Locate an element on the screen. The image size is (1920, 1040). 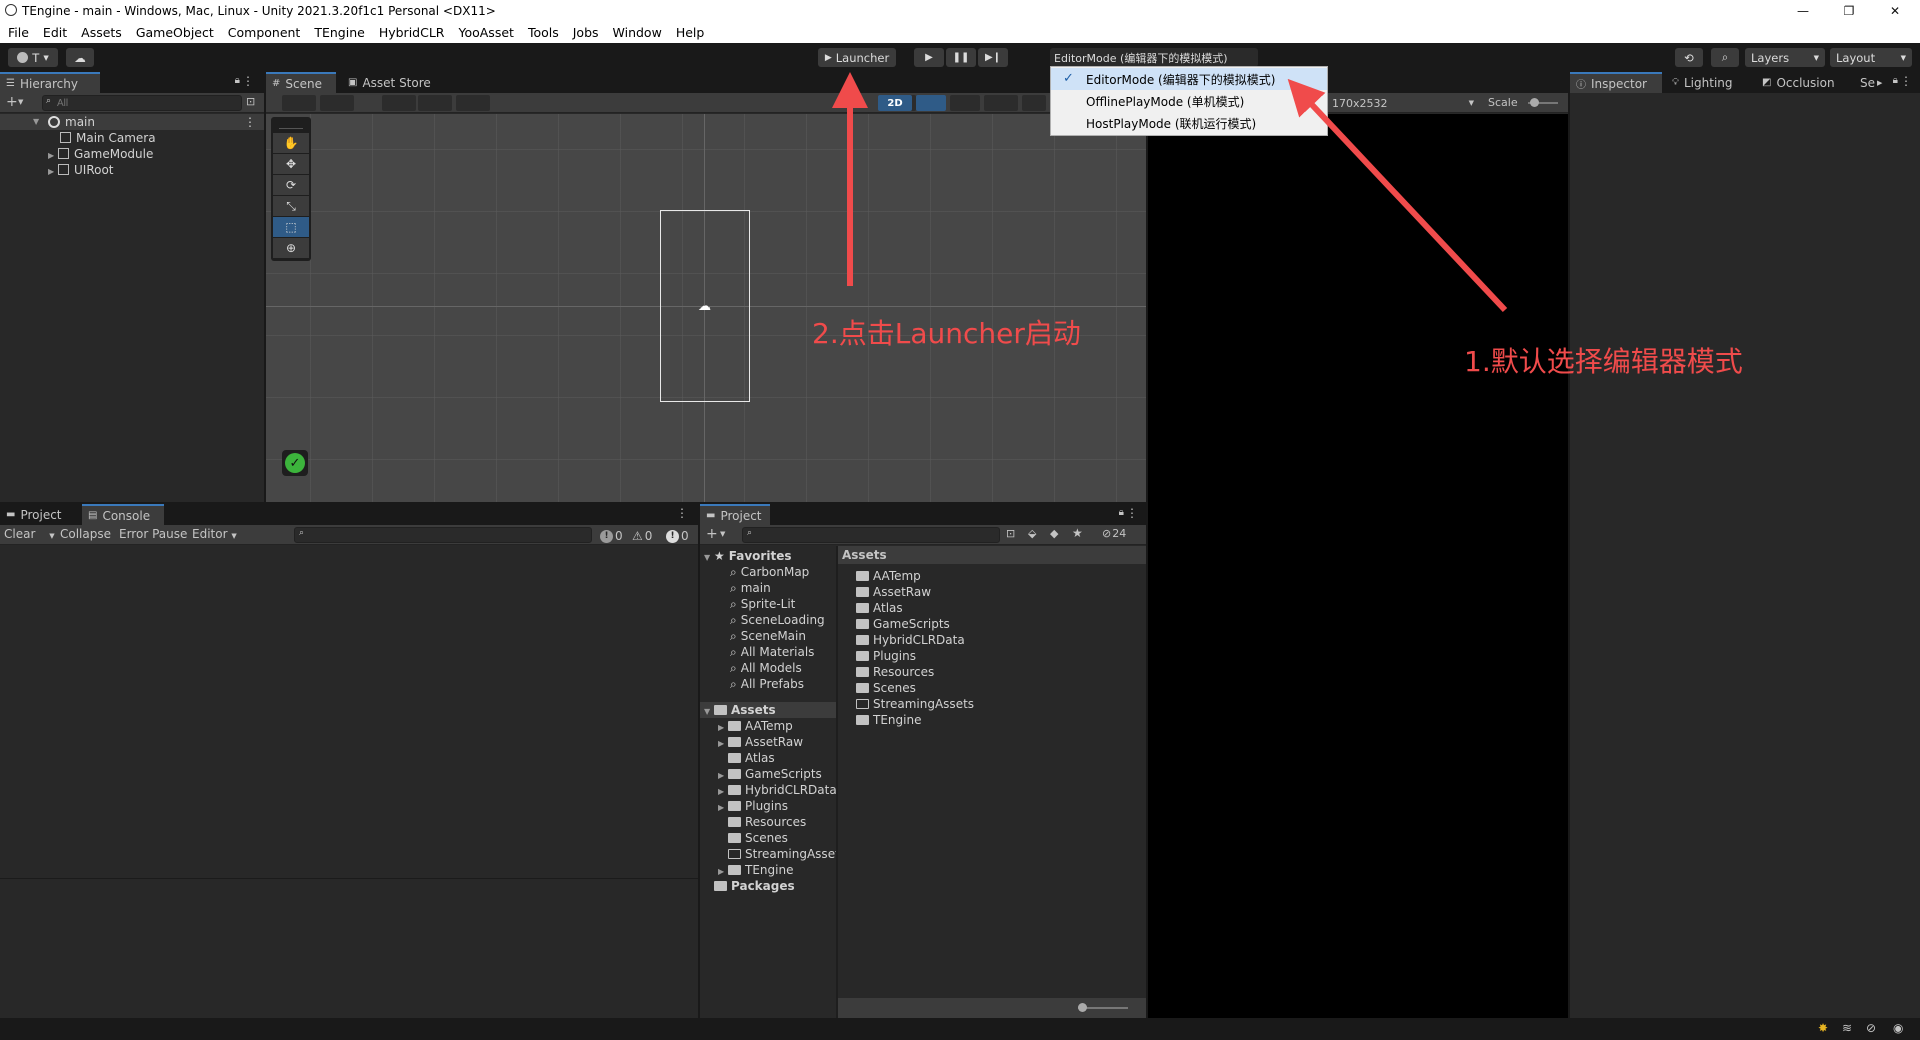
arrow-to-editor-mode is located at coordinates (1397, 195).